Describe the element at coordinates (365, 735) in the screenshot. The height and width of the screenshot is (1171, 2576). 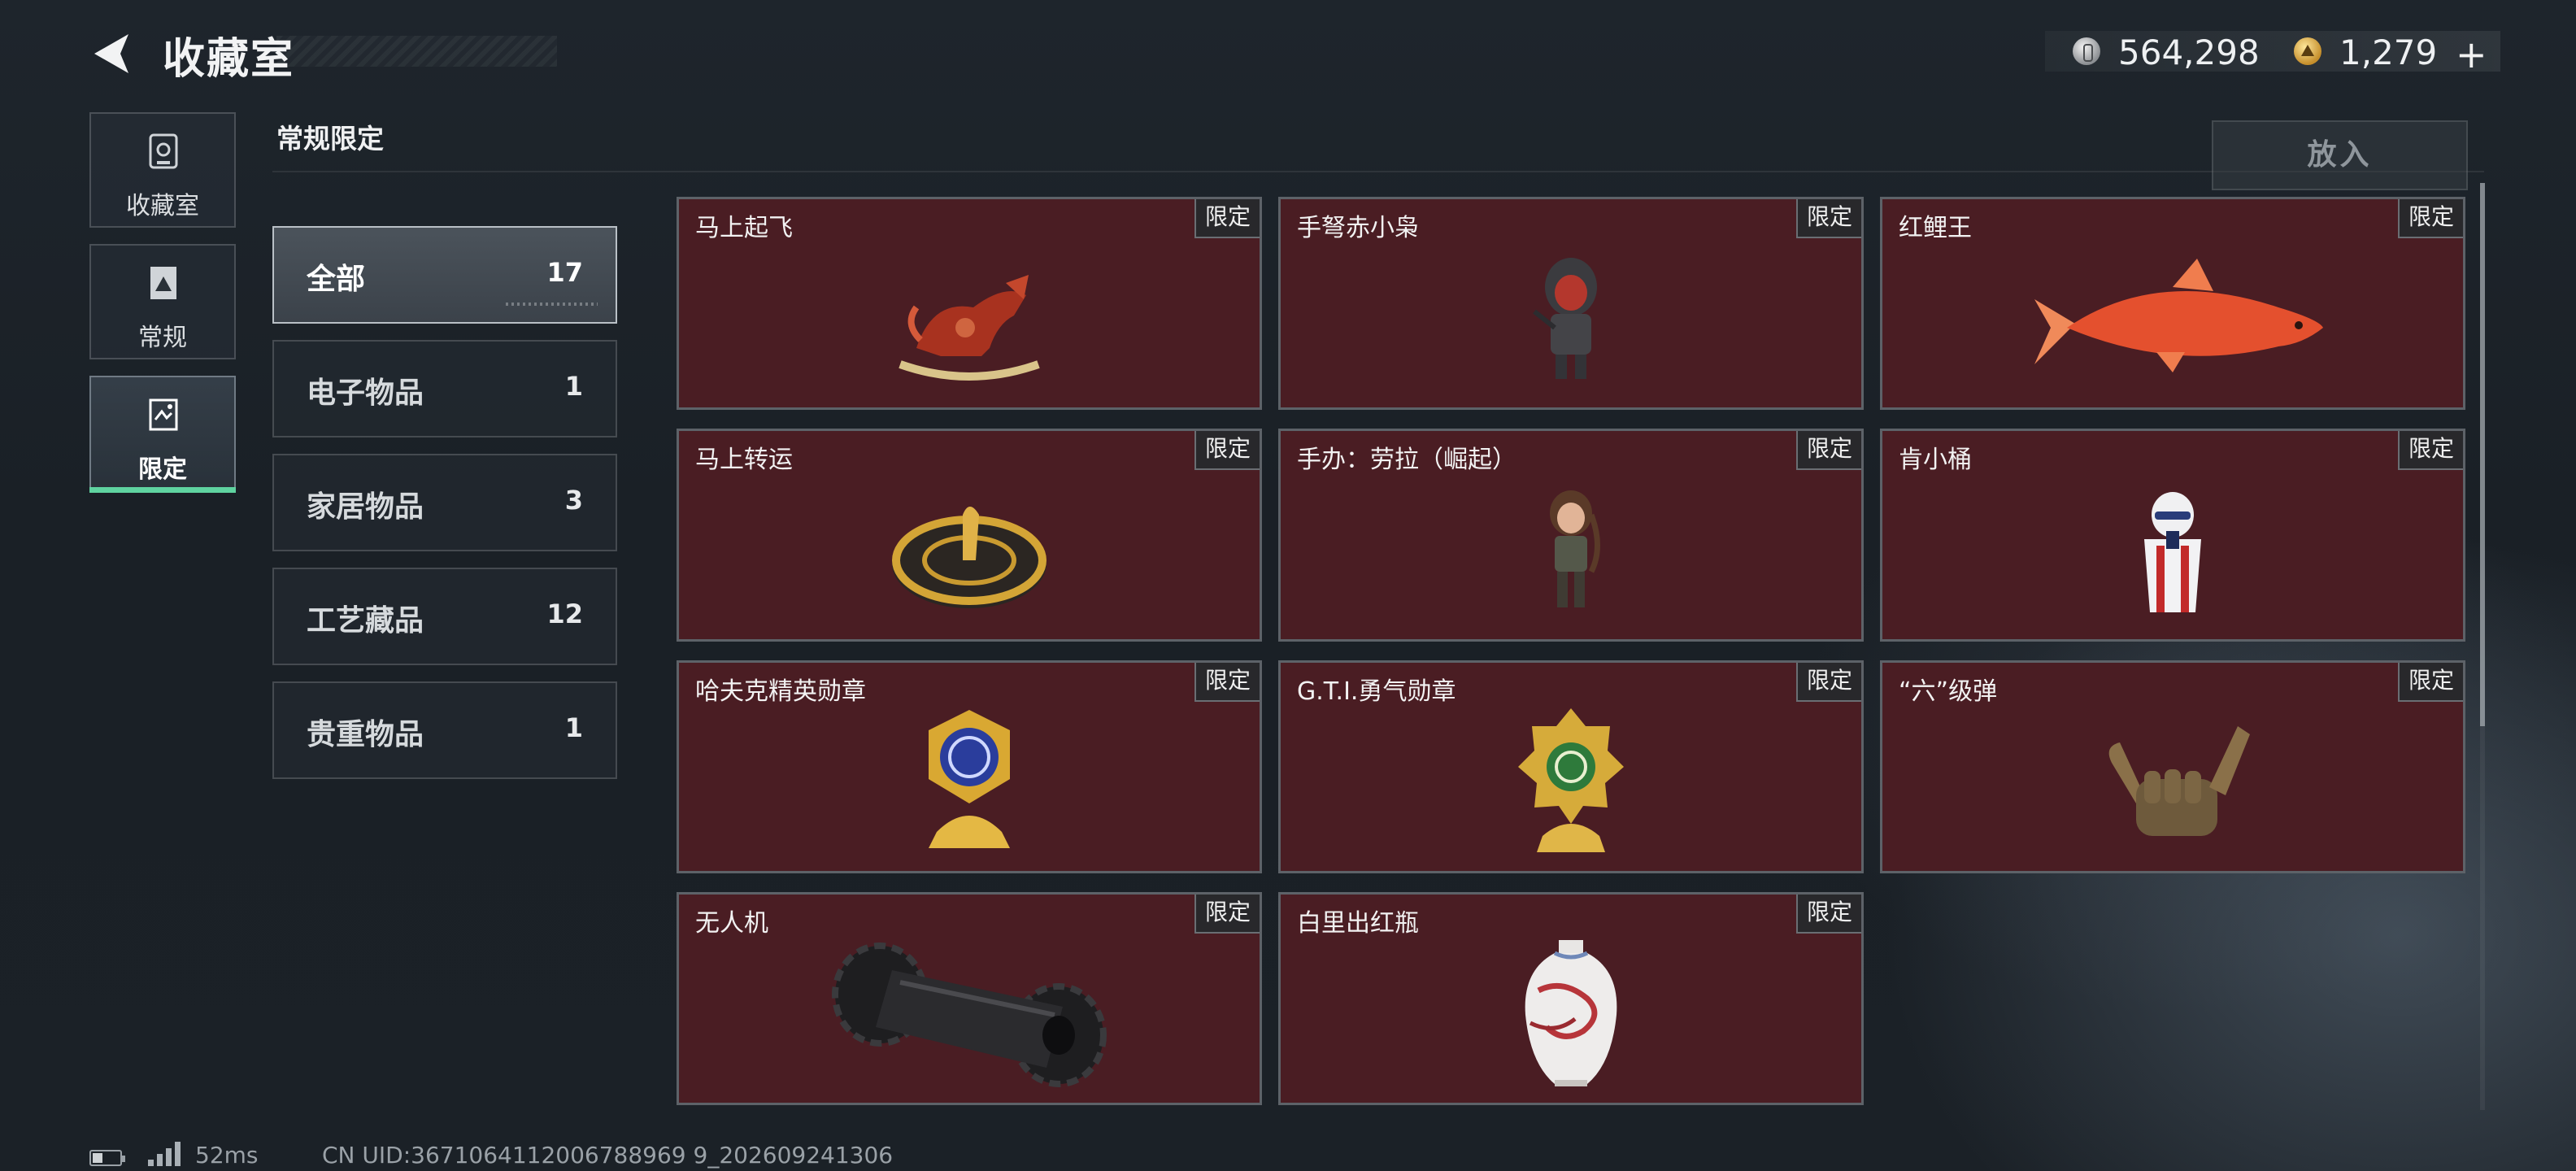
I see `category-name: 贵重物品` at that location.